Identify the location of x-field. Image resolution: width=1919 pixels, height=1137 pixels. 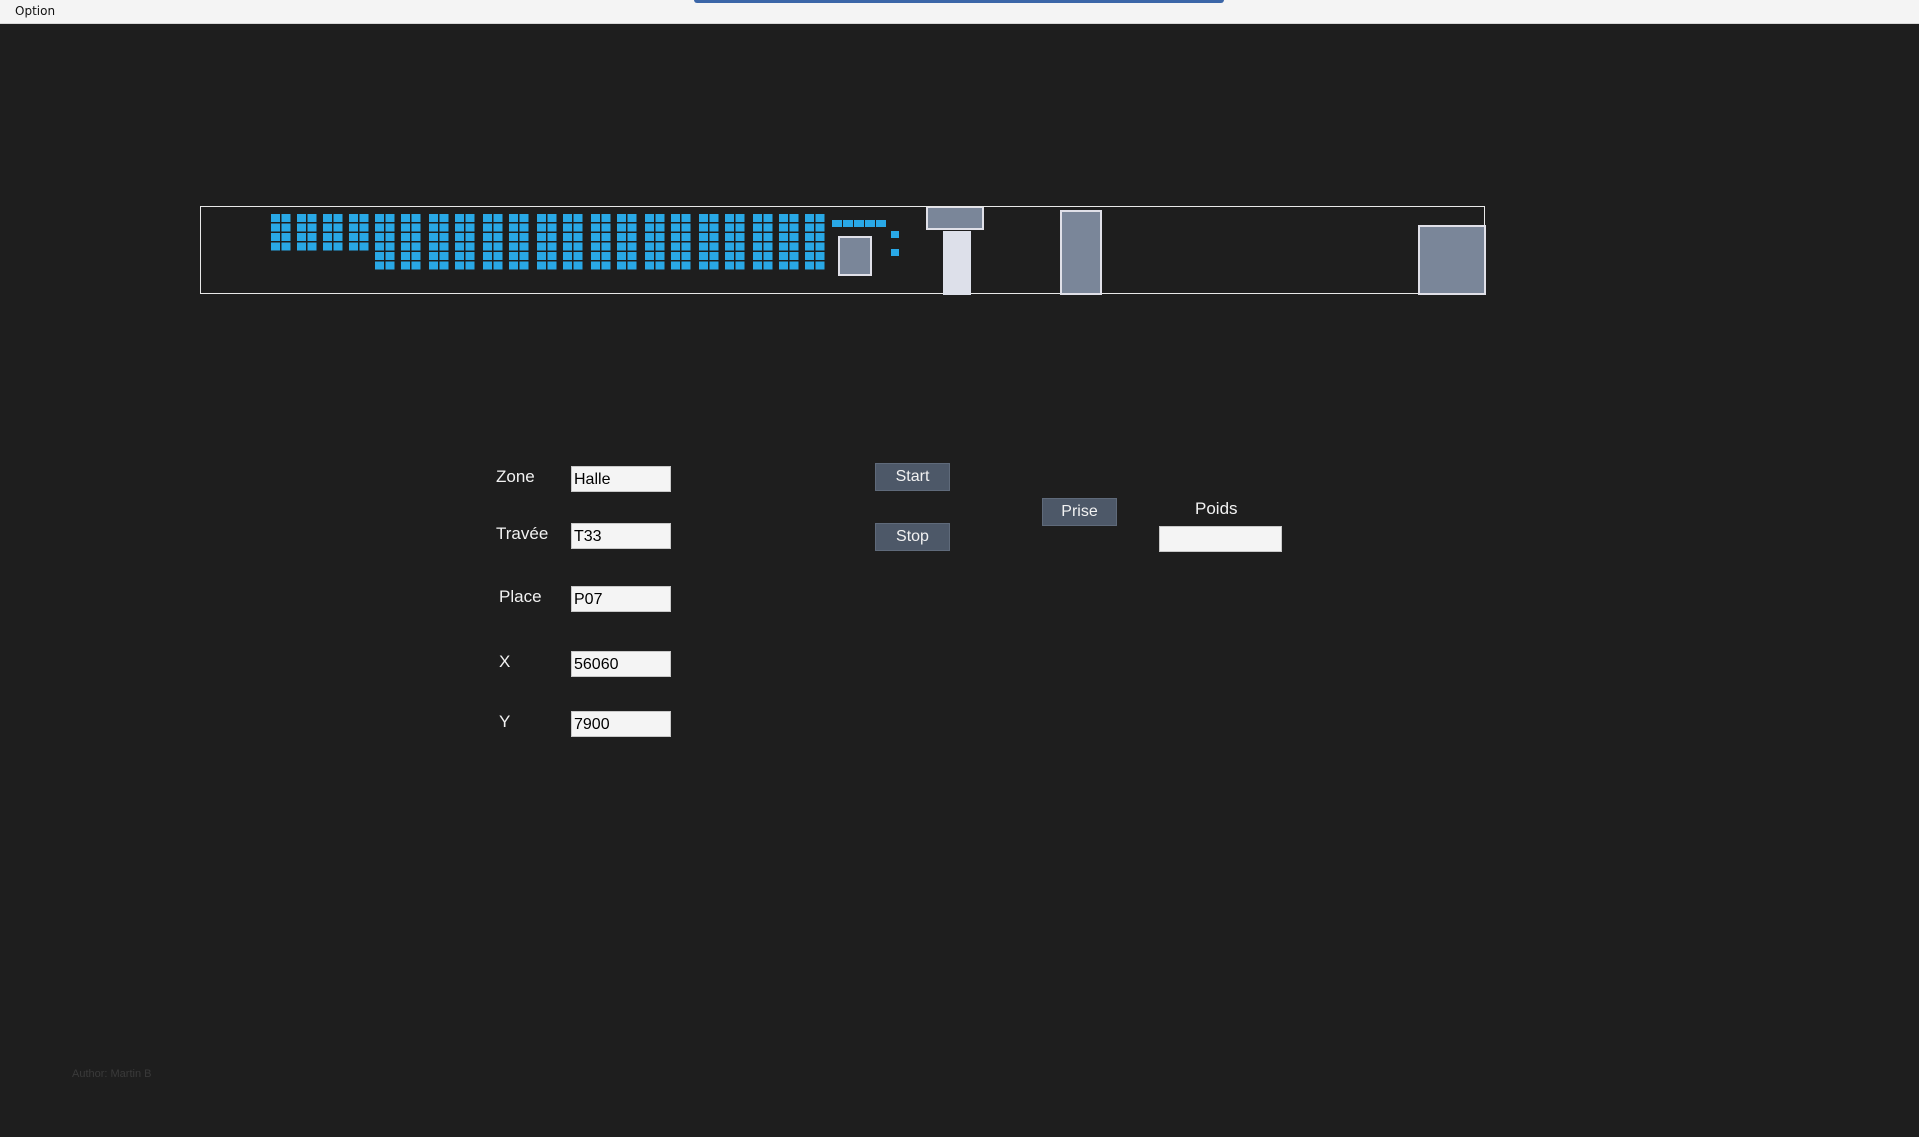
(621, 664).